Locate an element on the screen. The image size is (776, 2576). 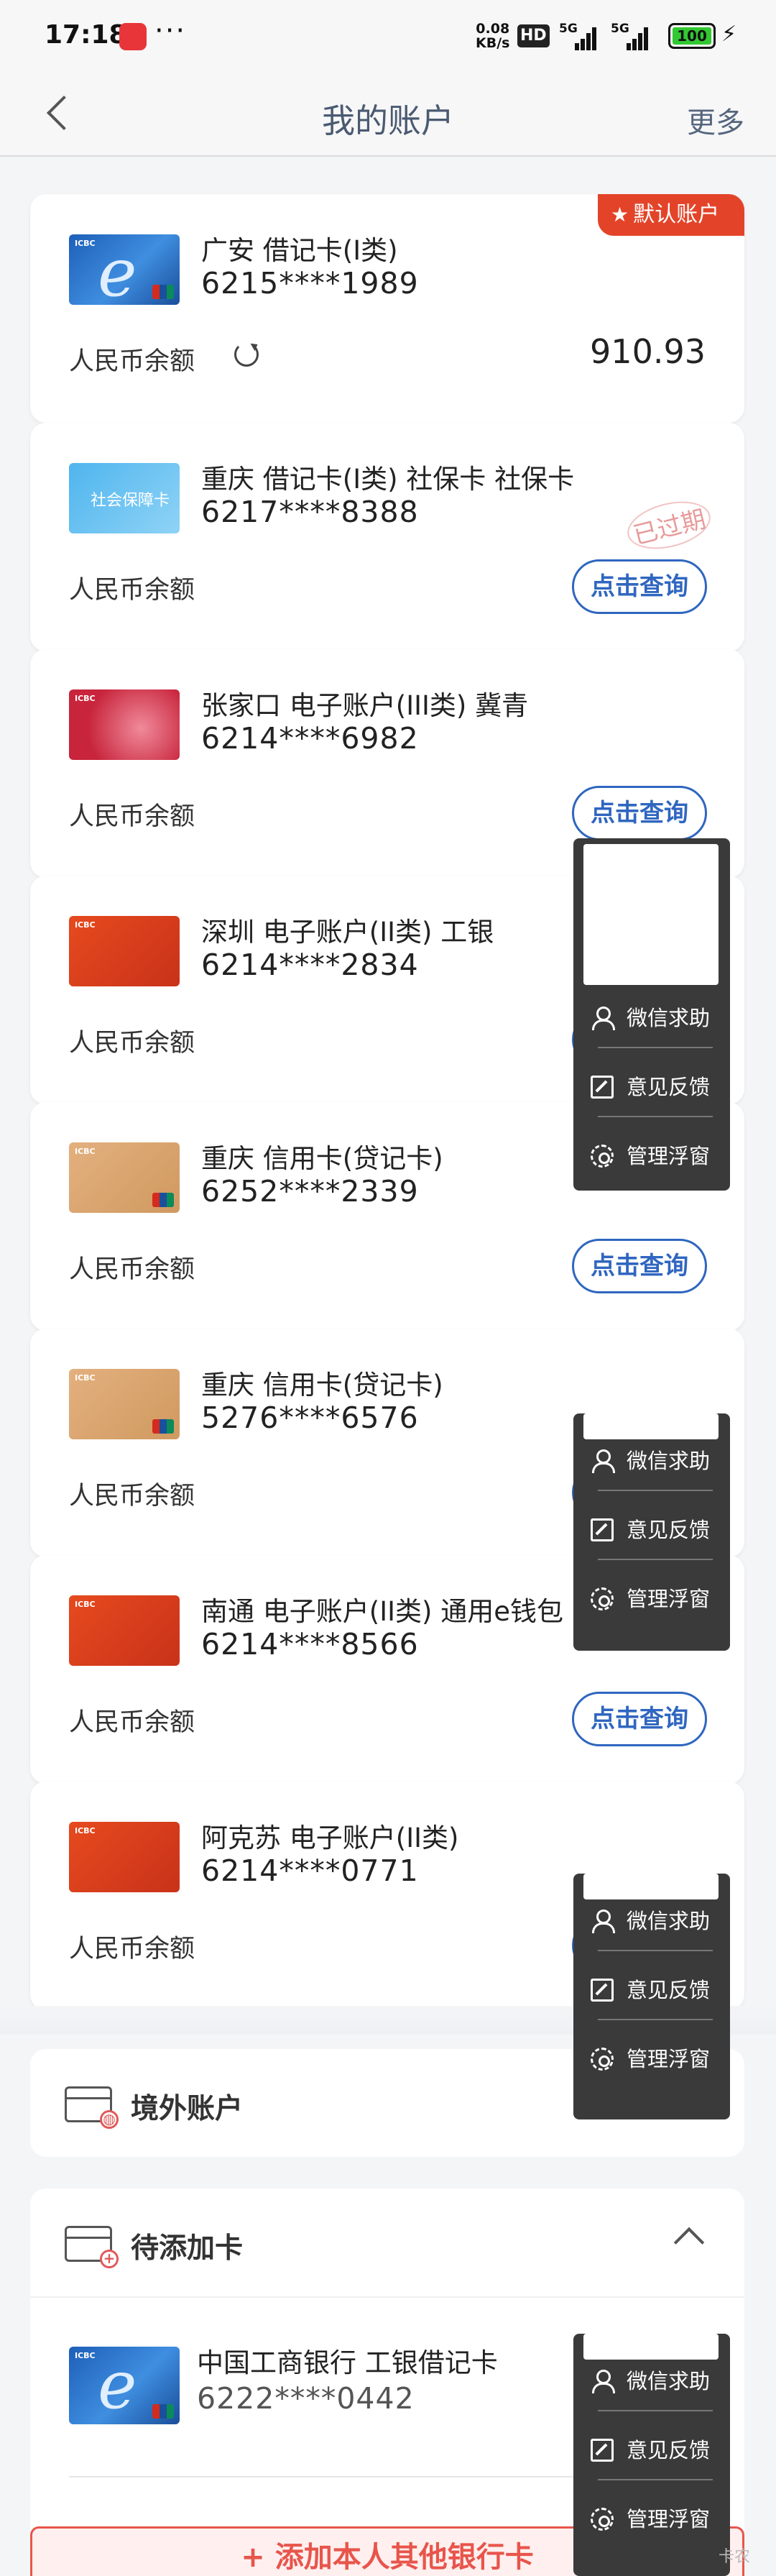
add-card-icon: + is located at coordinates (92, 2247).